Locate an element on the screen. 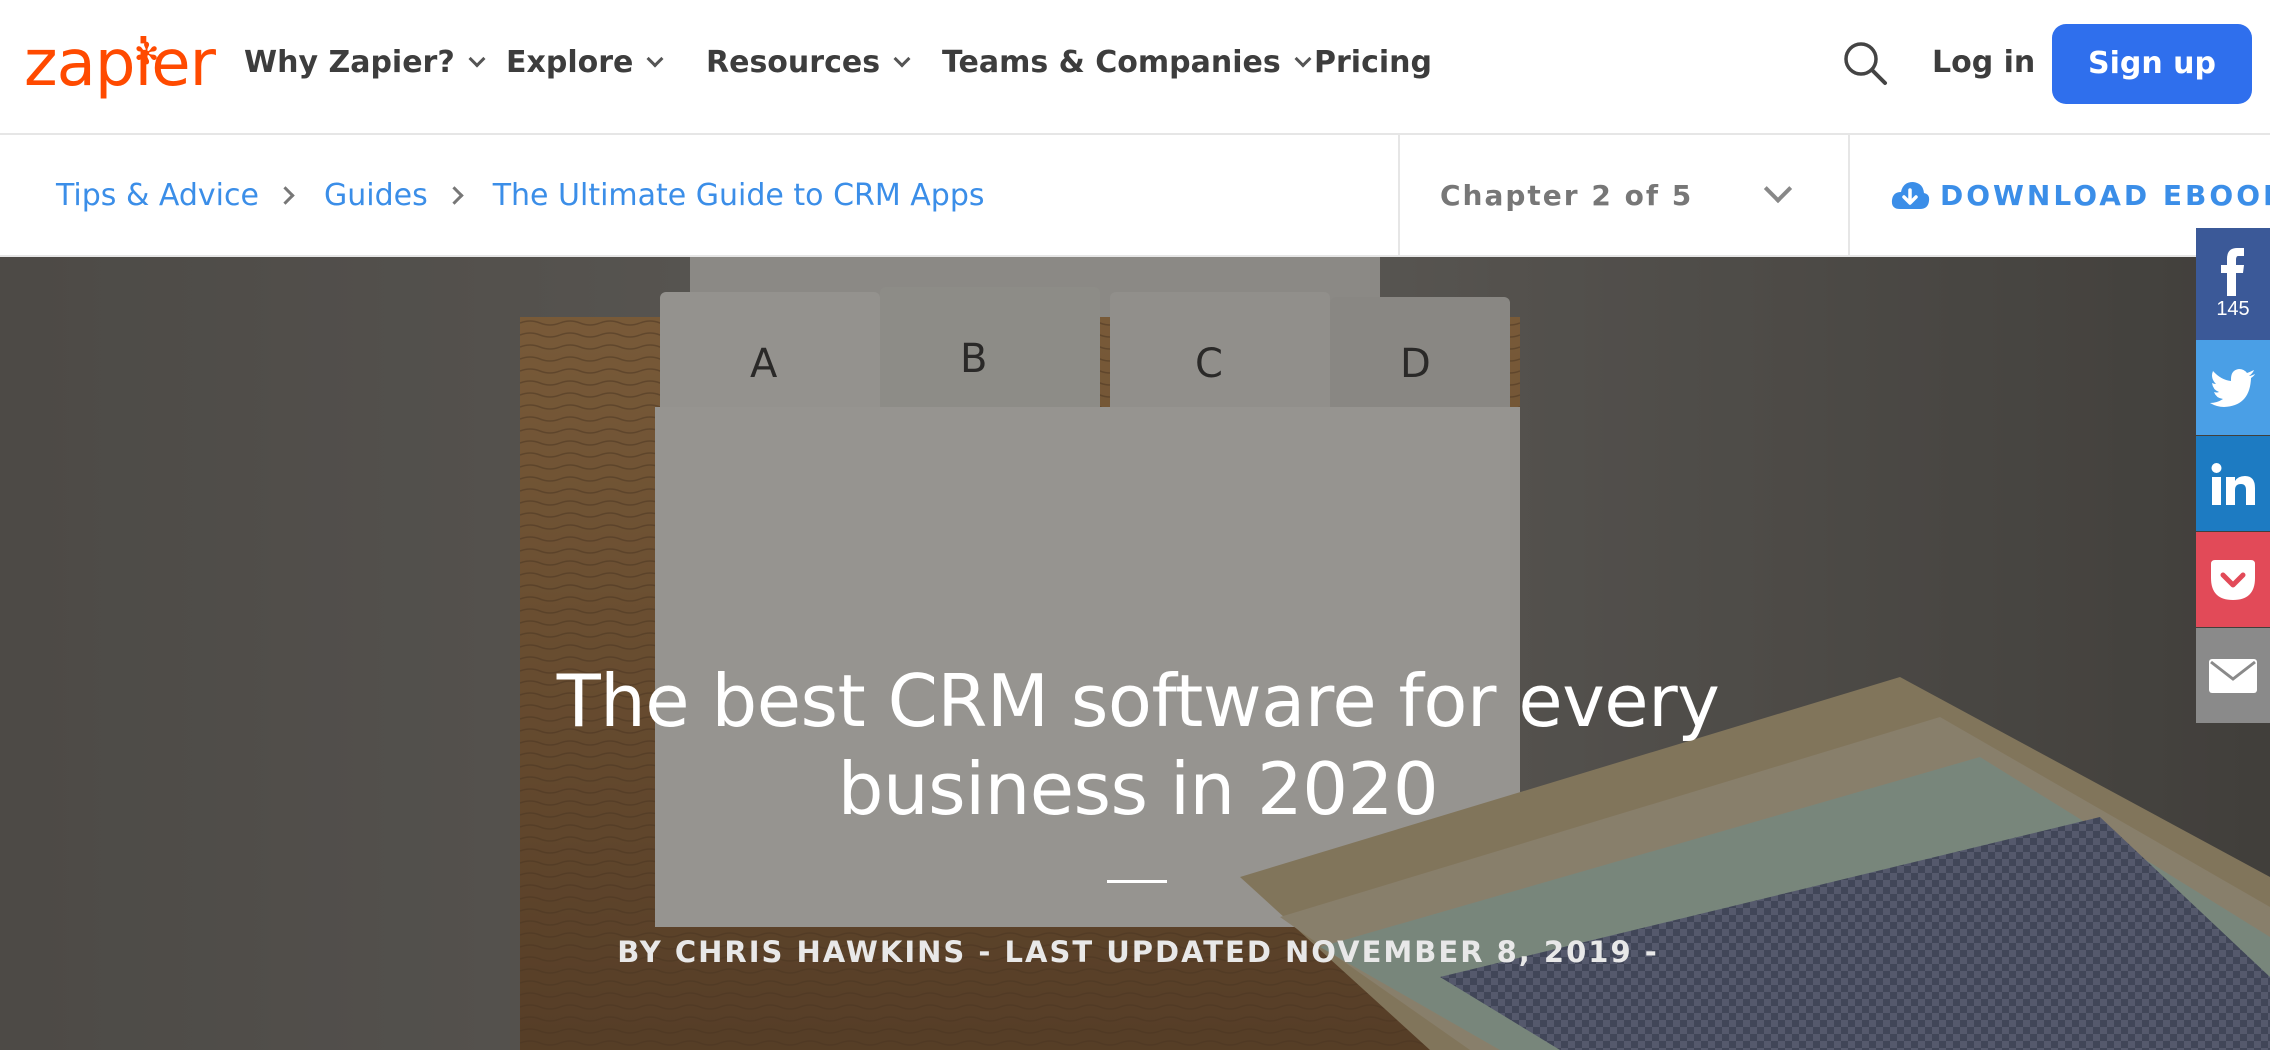 Image resolution: width=2270 pixels, height=1050 pixels. title-divider is located at coordinates (1137, 881).